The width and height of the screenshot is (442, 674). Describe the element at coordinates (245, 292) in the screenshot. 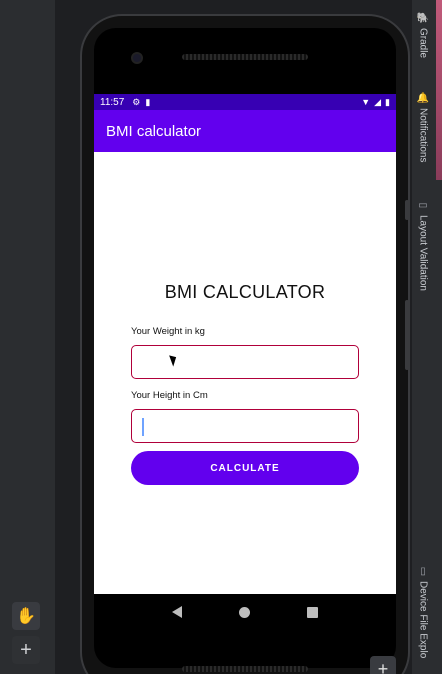

I see `page-title: BMI CALCULATOR` at that location.